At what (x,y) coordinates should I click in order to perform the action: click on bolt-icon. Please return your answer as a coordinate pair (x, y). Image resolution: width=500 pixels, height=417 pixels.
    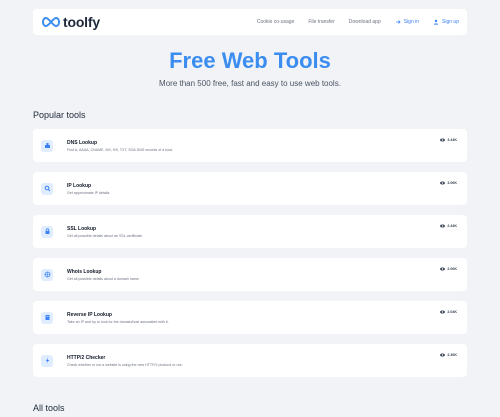
    Looking at the image, I should click on (47, 360).